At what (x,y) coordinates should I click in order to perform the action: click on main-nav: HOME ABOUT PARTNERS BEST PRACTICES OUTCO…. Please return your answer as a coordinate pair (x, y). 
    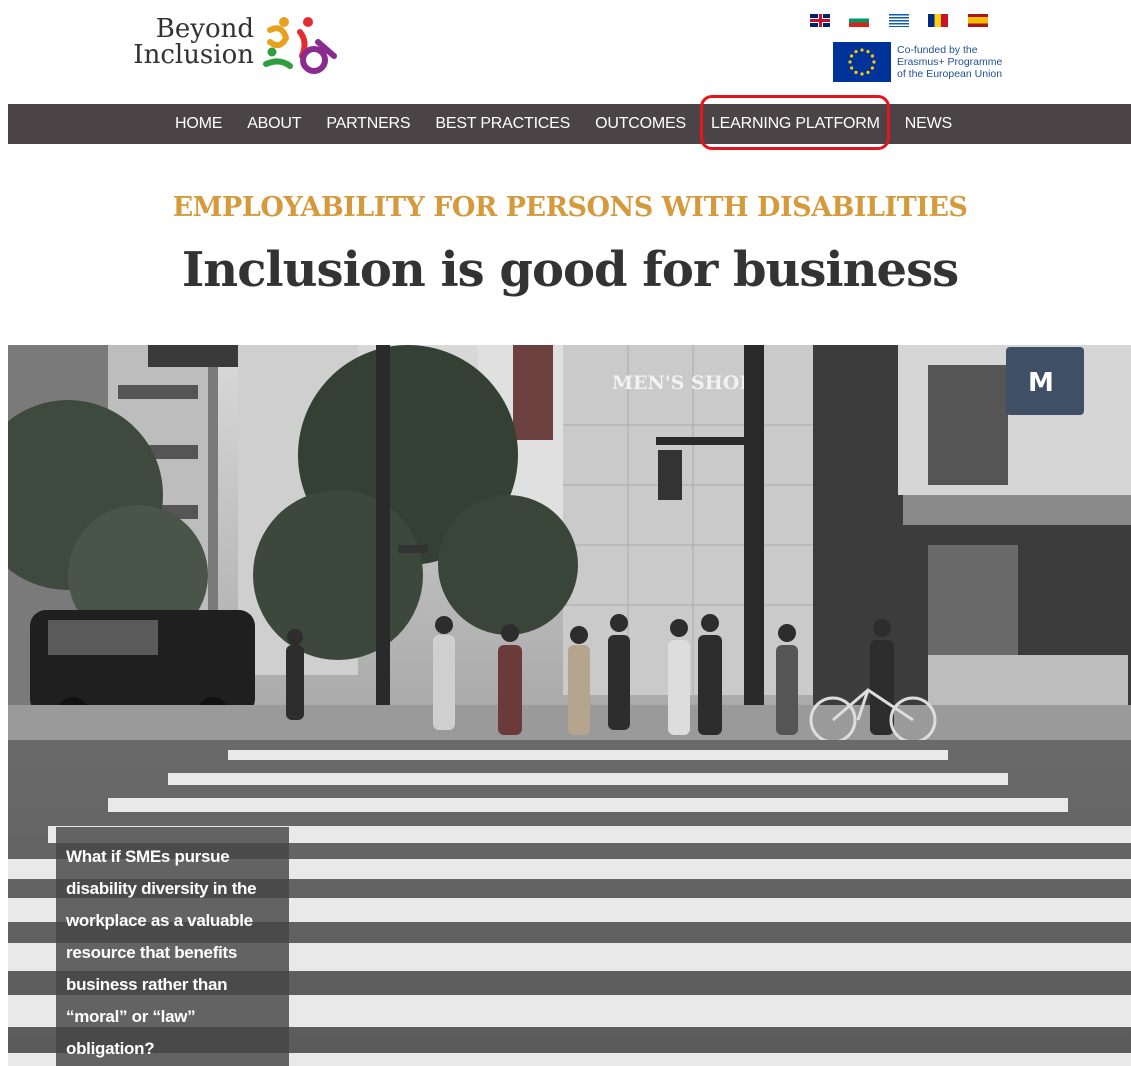
    Looking at the image, I should click on (569, 124).